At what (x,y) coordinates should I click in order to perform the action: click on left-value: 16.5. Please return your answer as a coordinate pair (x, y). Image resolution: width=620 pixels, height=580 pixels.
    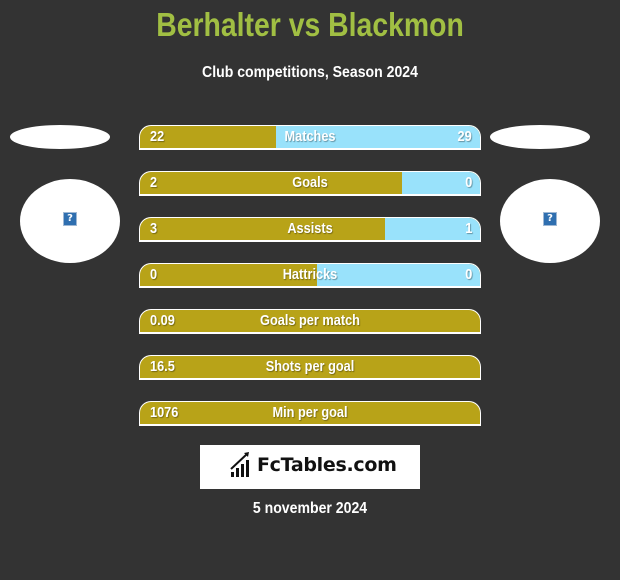
    Looking at the image, I should click on (162, 366).